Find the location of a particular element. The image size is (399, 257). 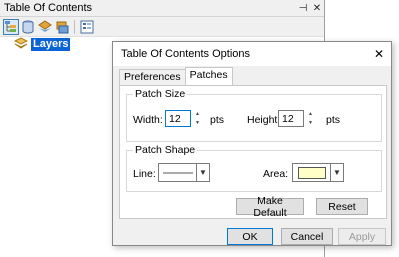

width-stepper: ▲ ▼ is located at coordinates (184, 118).